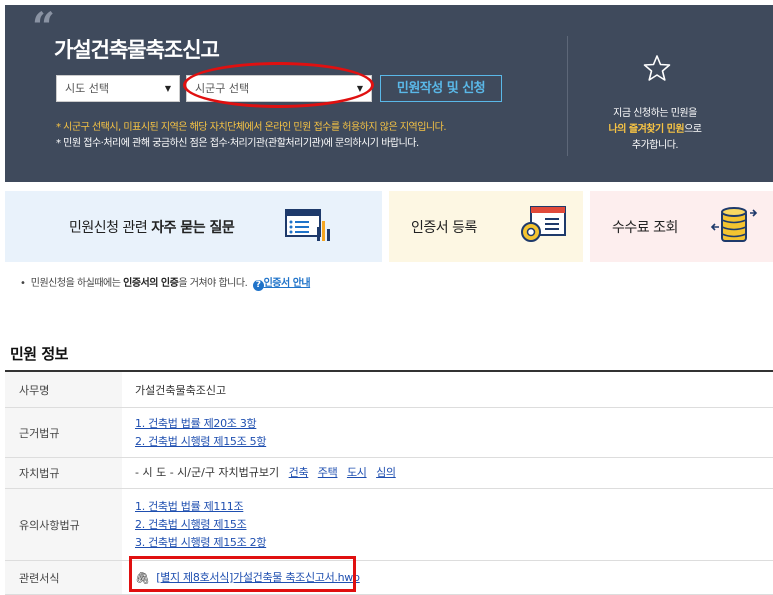 The width and height of the screenshot is (773, 595). What do you see at coordinates (655, 113) in the screenshot?
I see `favorite-line1: 지금 신청하는 민원을` at bounding box center [655, 113].